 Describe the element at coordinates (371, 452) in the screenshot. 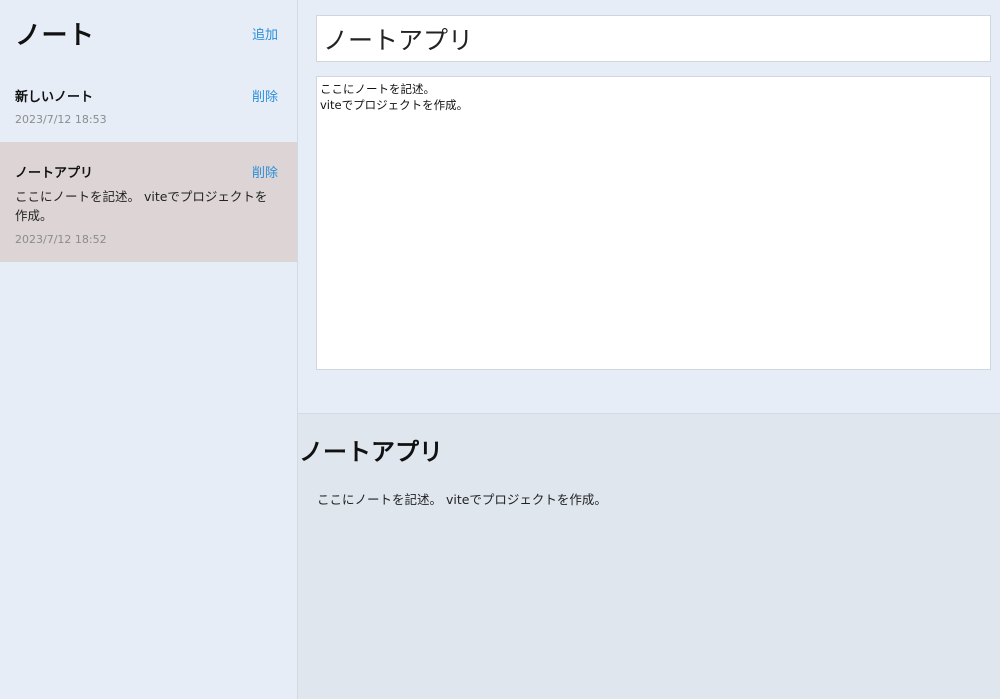

I see `preview-title: ノートアプリ` at that location.